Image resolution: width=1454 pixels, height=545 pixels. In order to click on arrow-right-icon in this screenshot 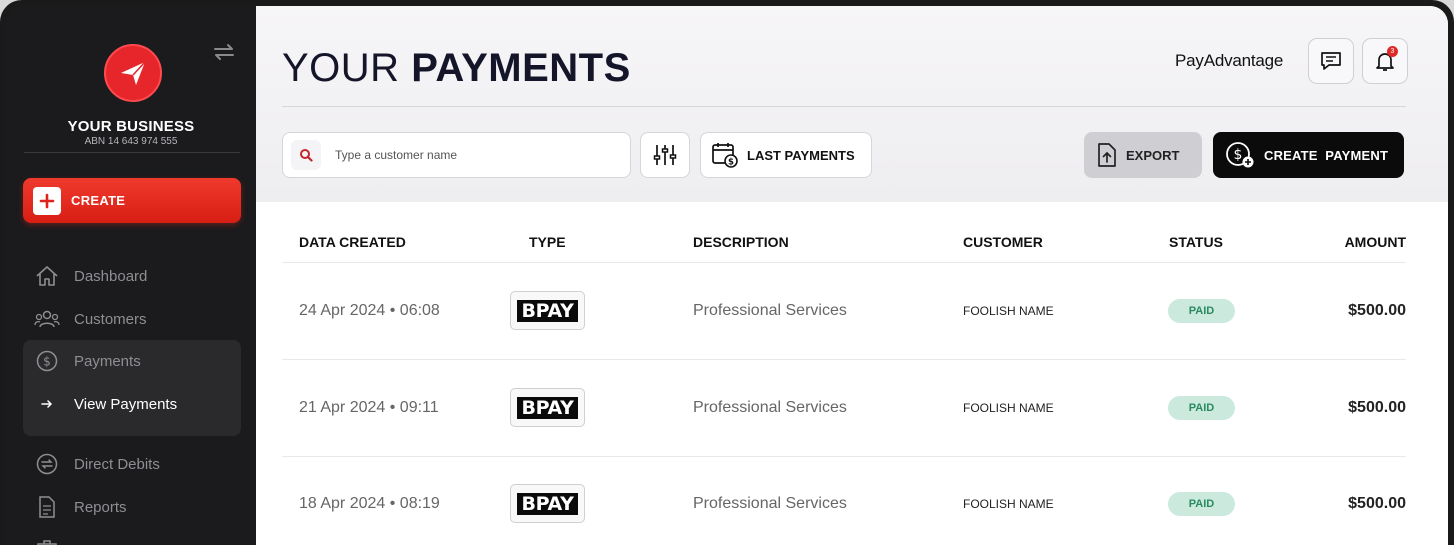, I will do `click(47, 404)`.